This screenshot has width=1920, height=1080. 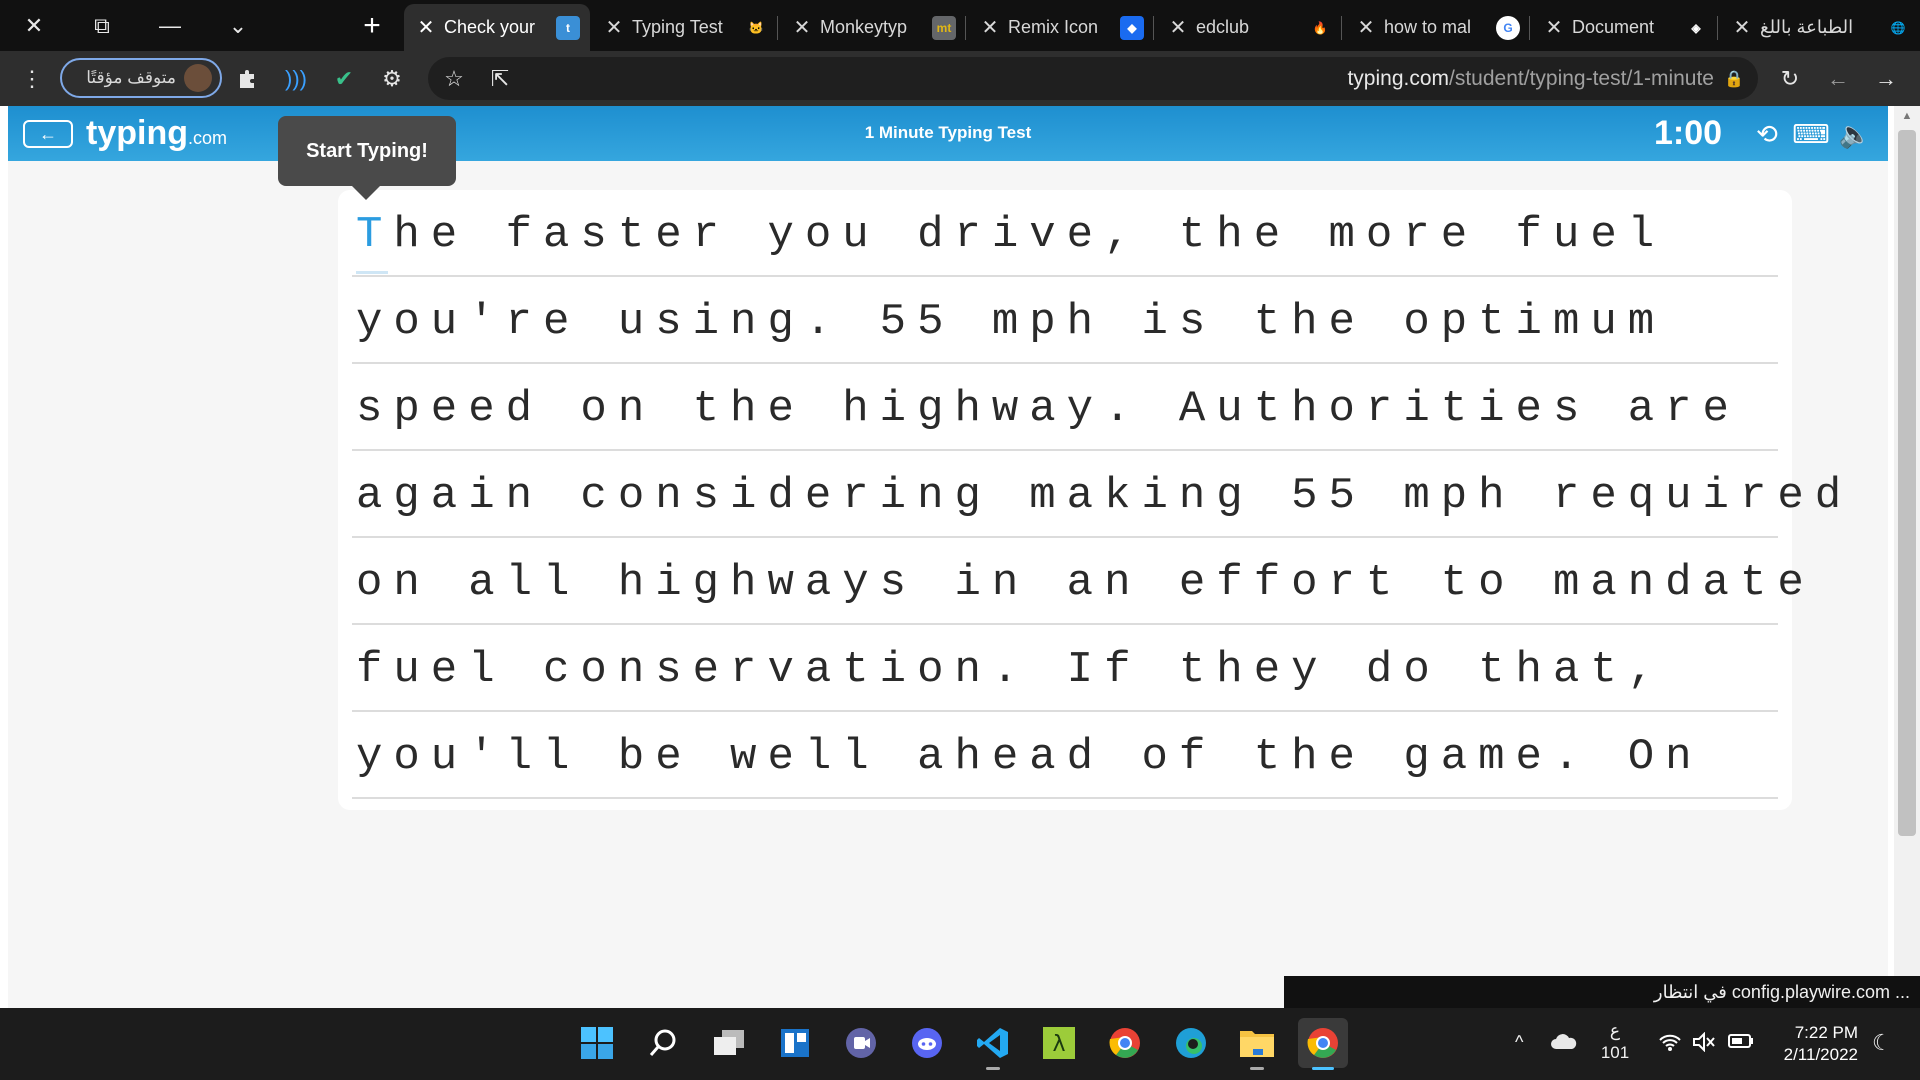 I want to click on lambda-app-button: λ, so click(x=1059, y=1043).